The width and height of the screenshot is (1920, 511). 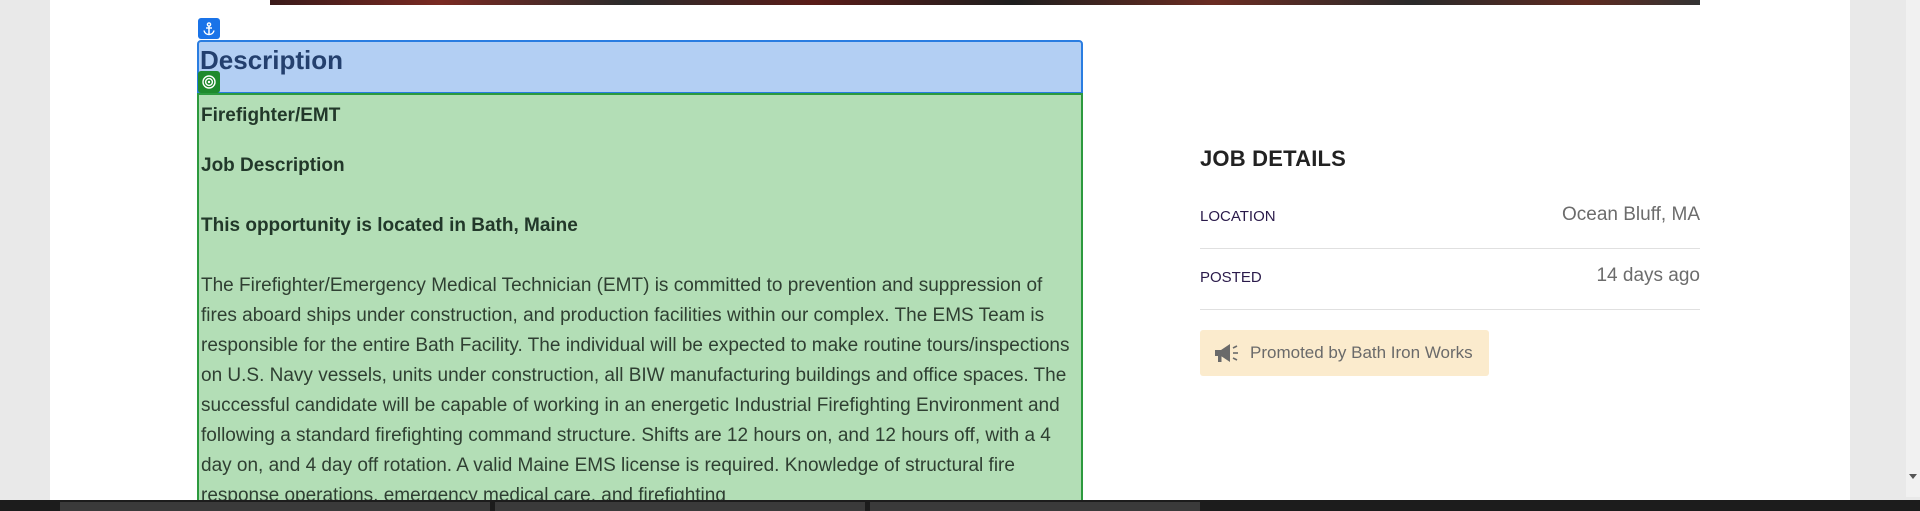 I want to click on target-icon, so click(x=209, y=82).